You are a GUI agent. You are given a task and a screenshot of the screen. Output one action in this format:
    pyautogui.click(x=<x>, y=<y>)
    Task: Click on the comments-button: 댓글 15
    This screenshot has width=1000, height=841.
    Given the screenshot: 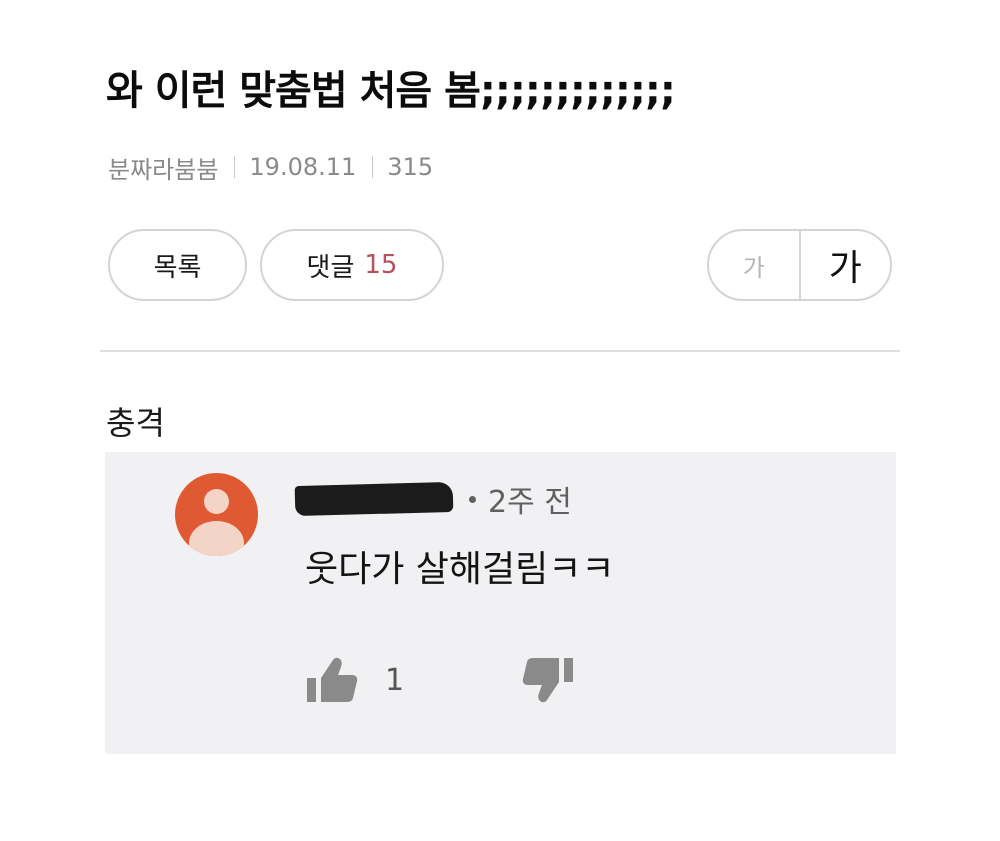 What is the action you would take?
    pyautogui.click(x=352, y=265)
    